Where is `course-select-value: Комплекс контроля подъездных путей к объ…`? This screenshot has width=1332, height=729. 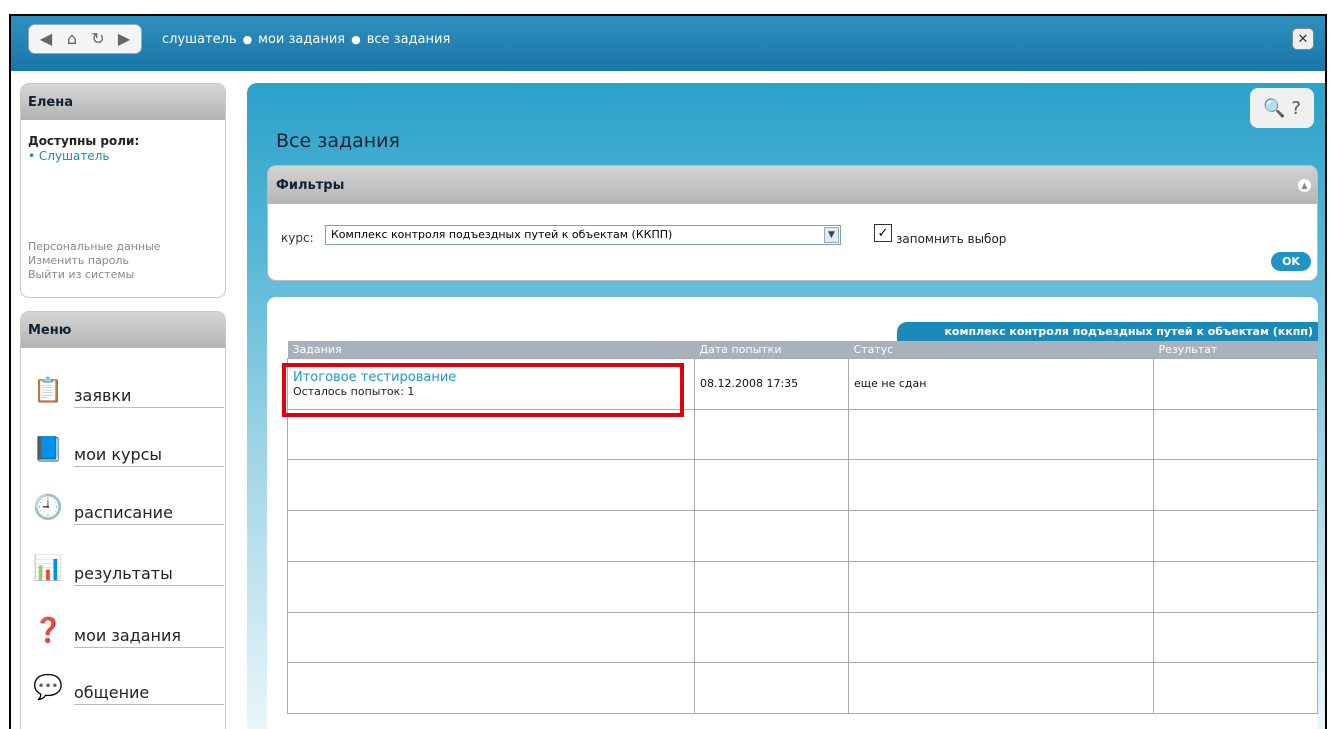
course-select-value: Комплекс контроля подъездных путей к объ… is located at coordinates (502, 234).